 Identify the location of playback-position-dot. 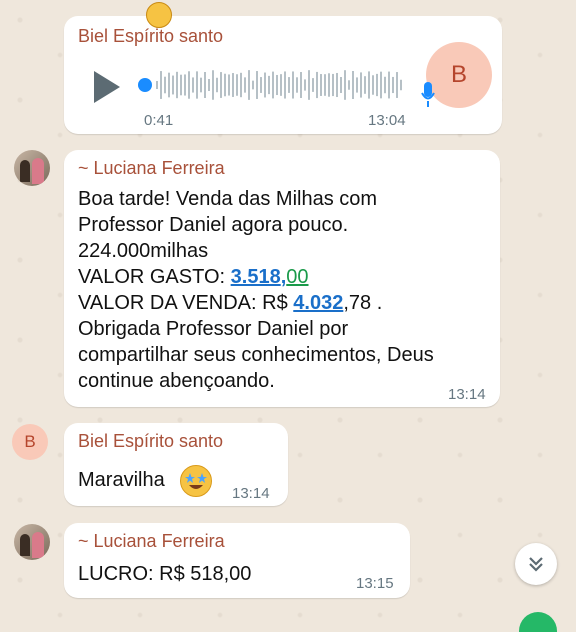
(145, 85).